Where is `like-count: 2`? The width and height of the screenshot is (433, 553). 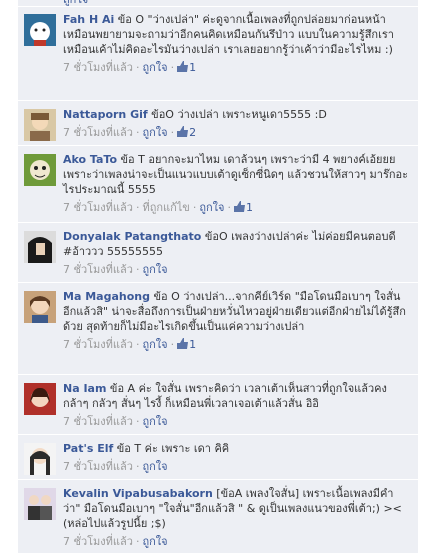 like-count: 2 is located at coordinates (186, 132).